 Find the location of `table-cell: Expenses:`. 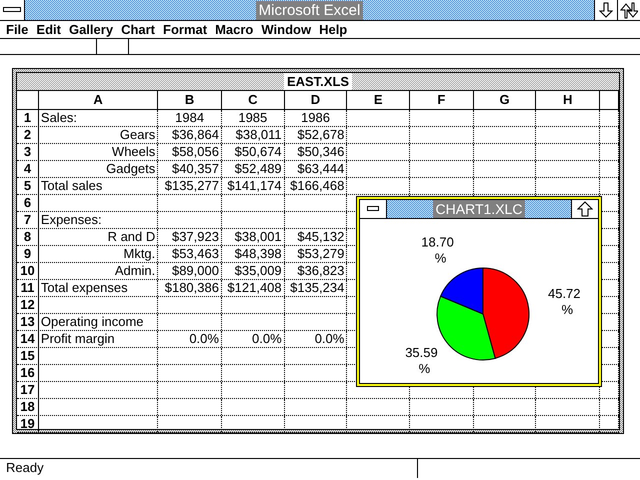

table-cell: Expenses: is located at coordinates (98, 220).